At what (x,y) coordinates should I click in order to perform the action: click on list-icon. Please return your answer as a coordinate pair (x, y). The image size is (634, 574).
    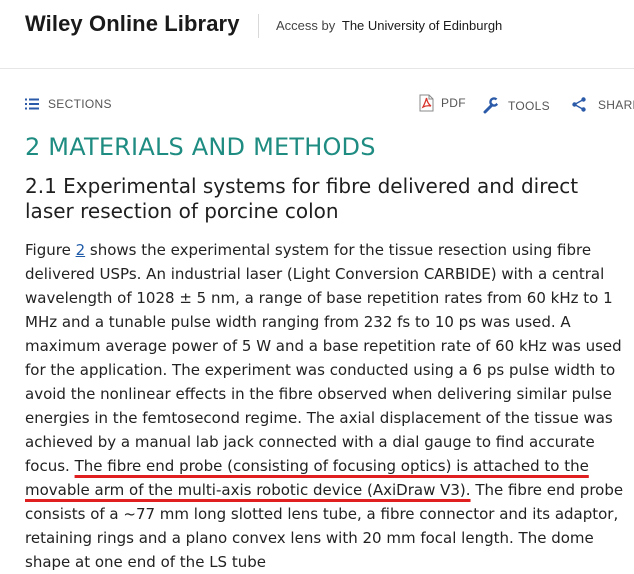
    Looking at the image, I should click on (32, 104).